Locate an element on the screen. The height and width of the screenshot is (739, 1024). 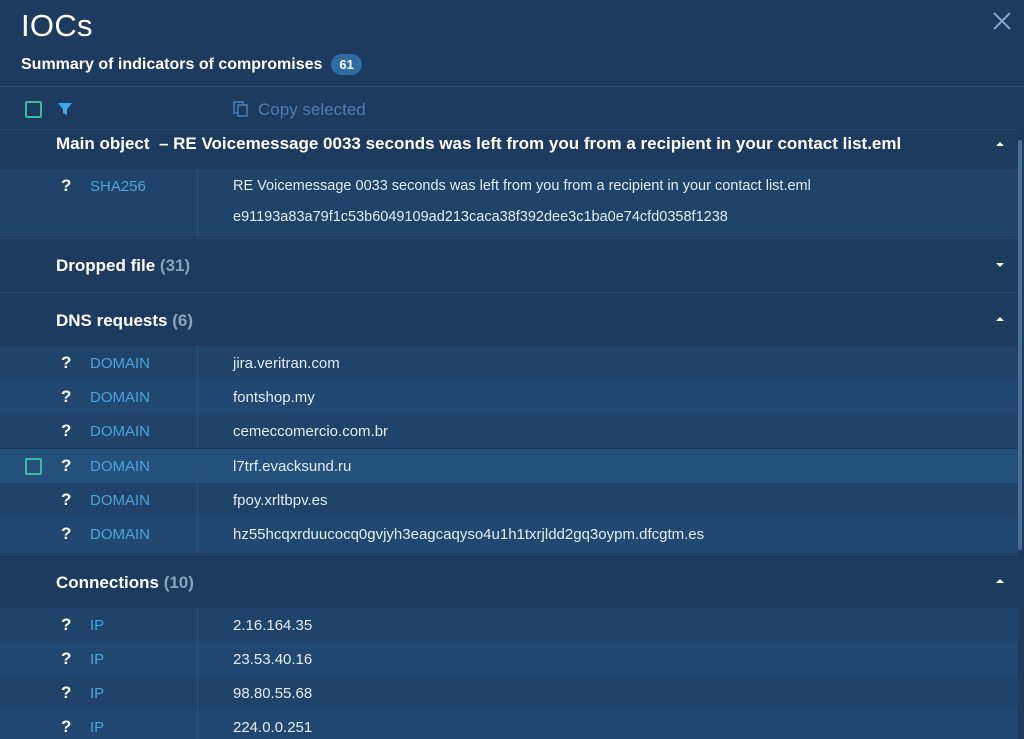
section-title: DNS requests (6) is located at coordinates (124, 321).